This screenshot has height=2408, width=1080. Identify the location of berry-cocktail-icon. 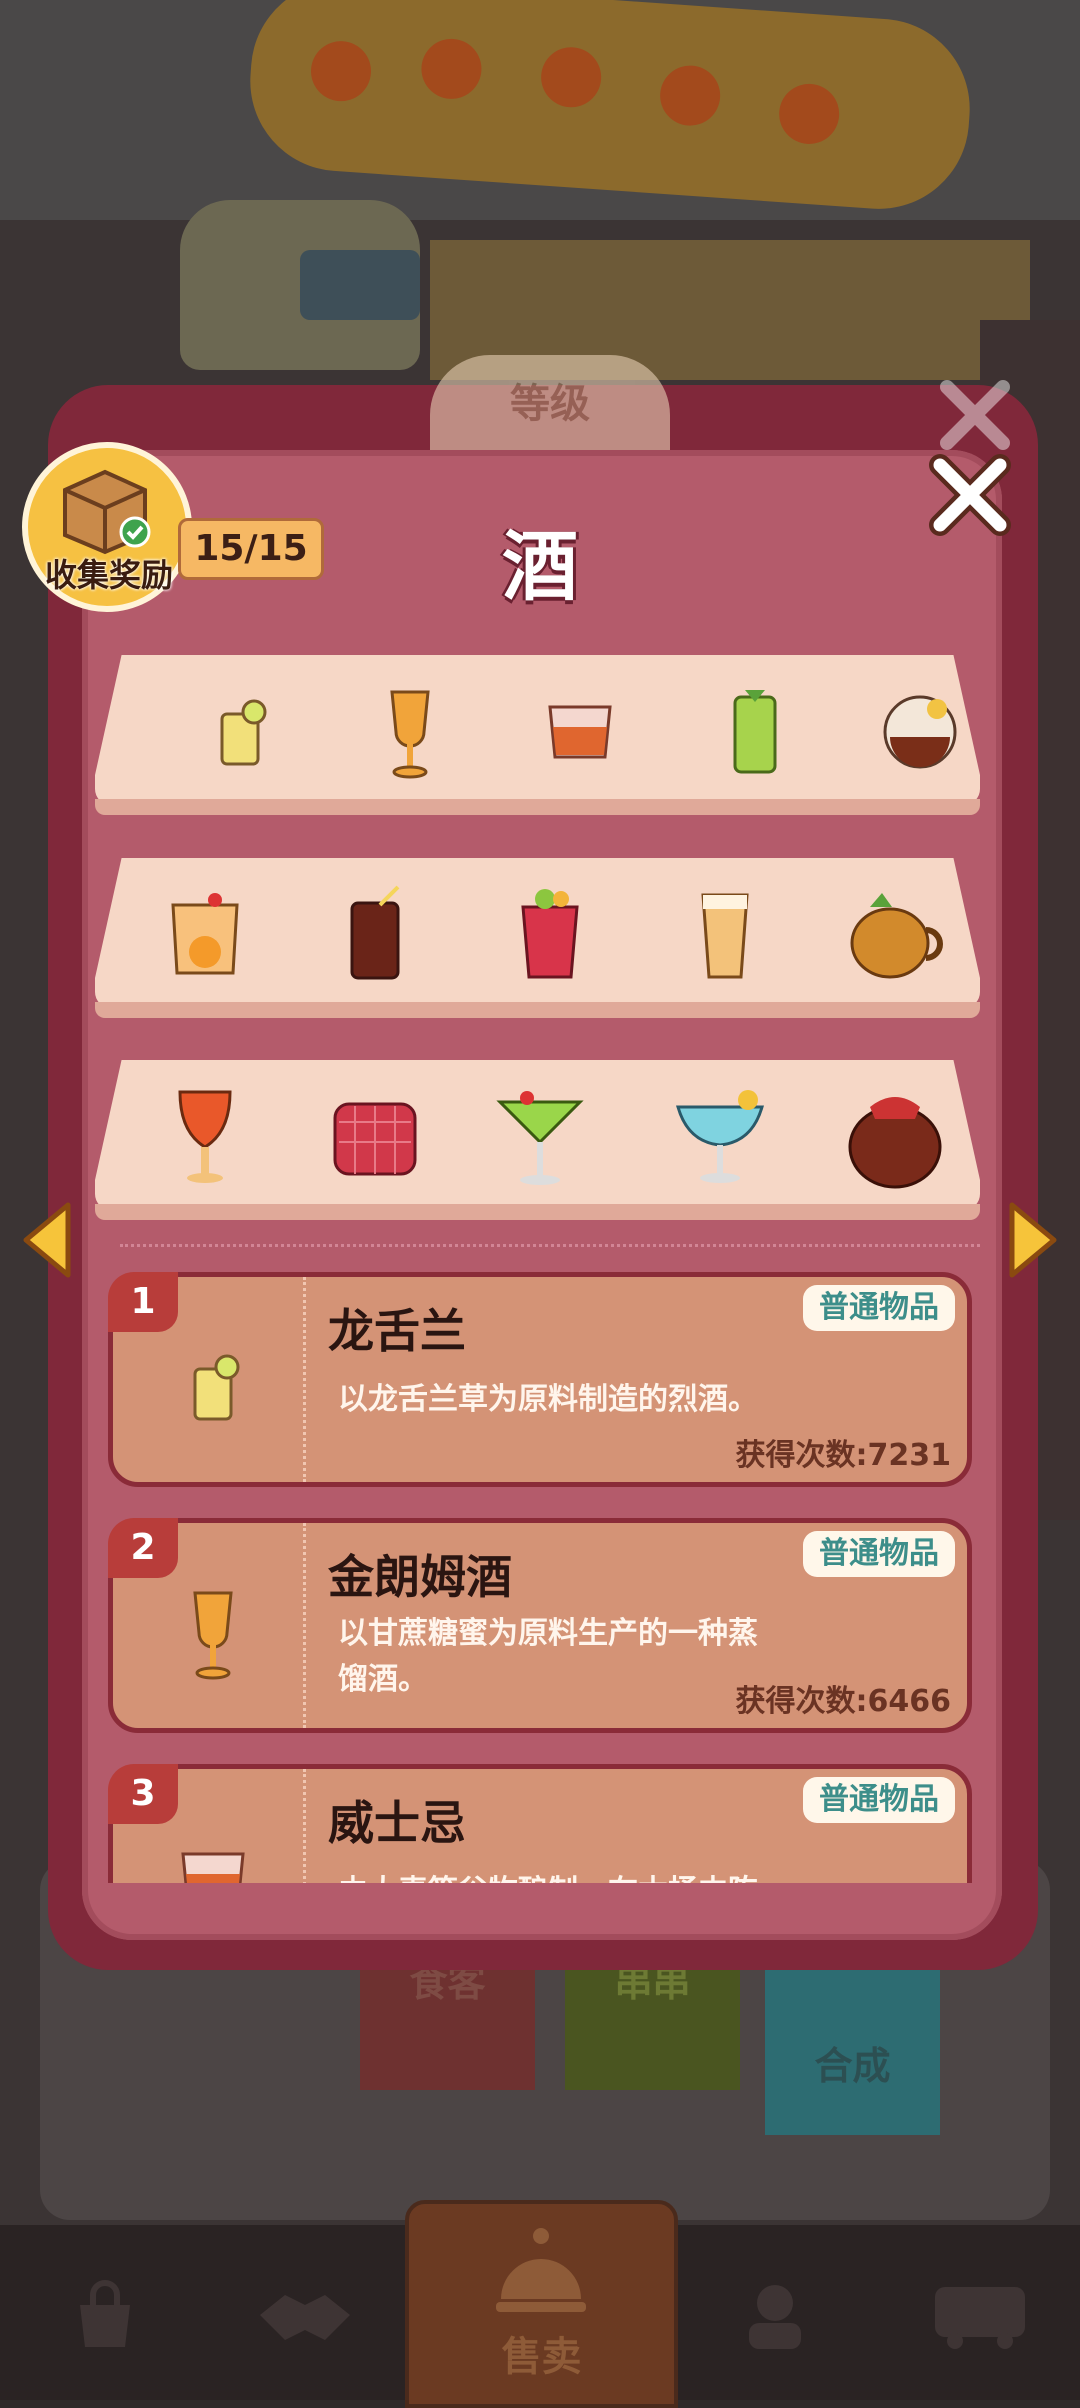
(550, 934).